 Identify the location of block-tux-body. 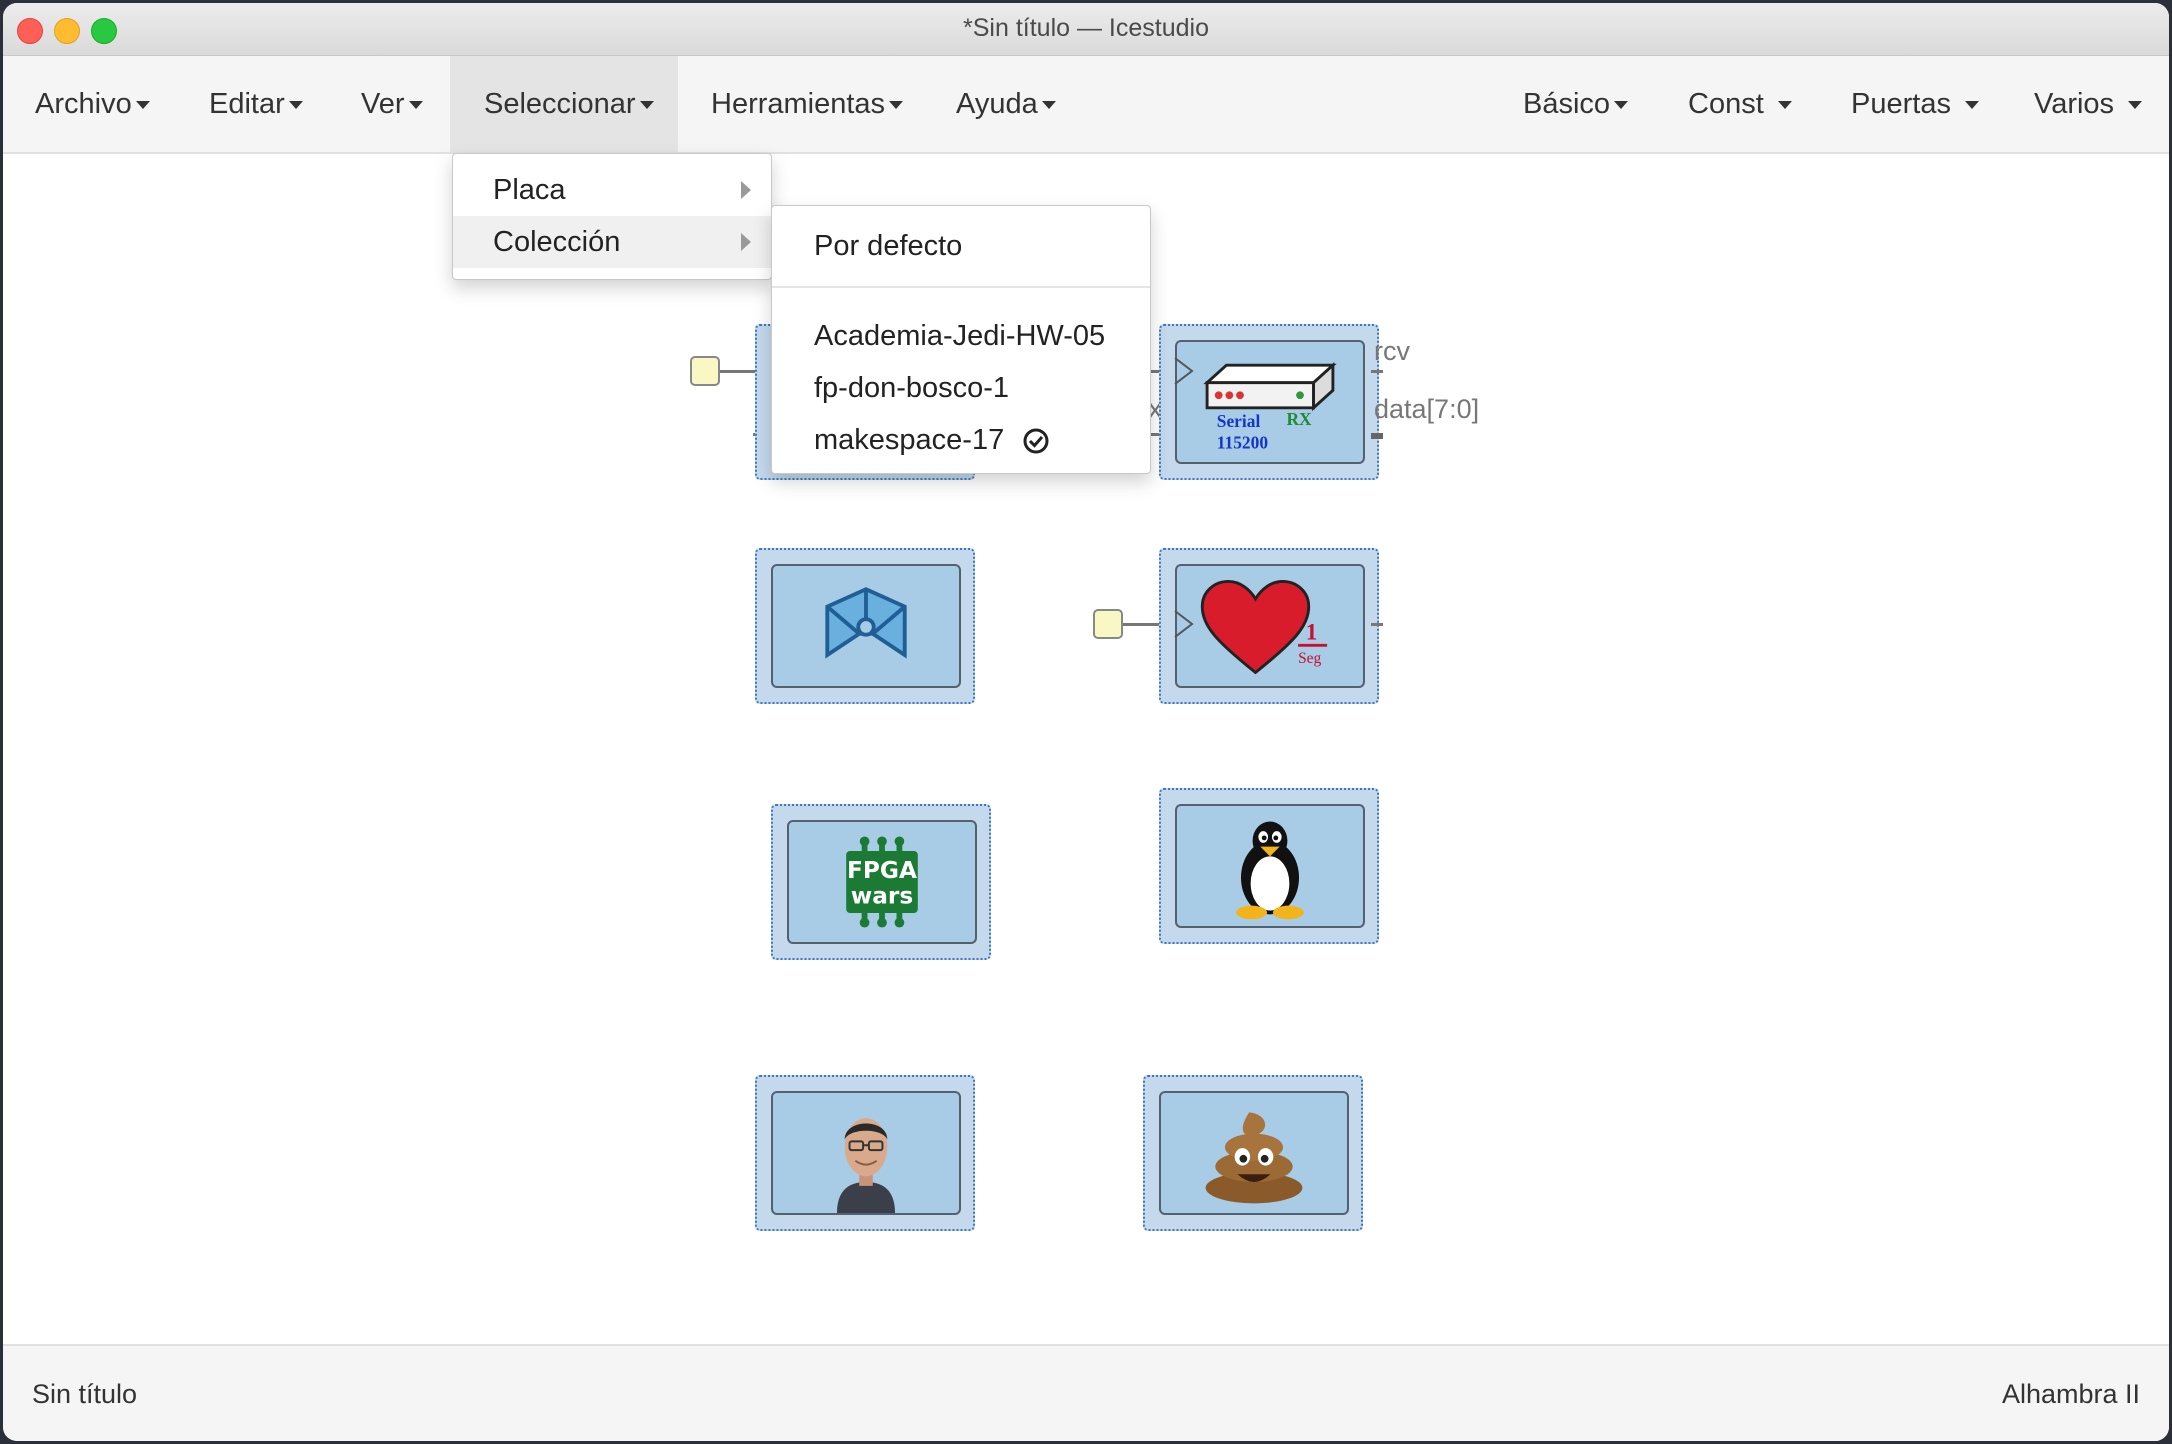
(1270, 866).